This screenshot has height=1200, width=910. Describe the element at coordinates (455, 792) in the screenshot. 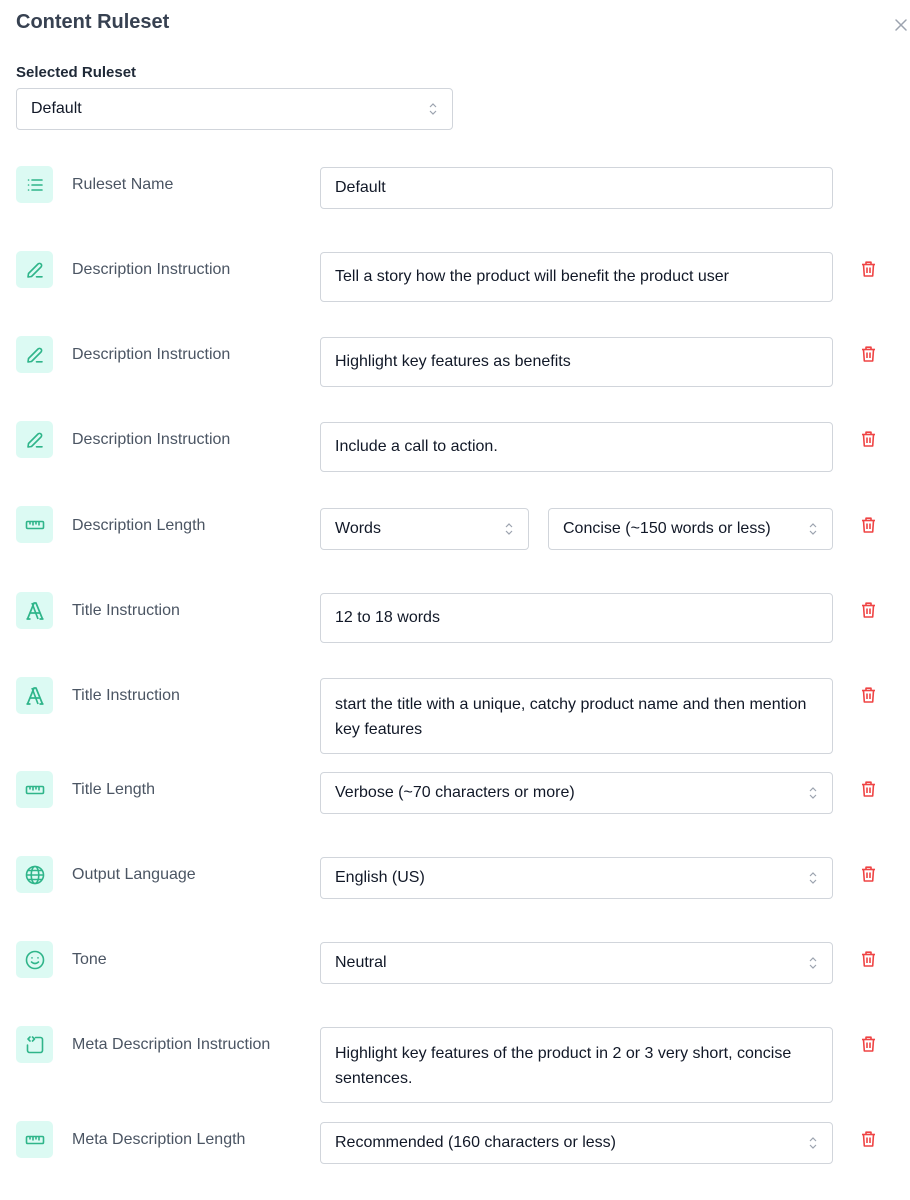

I see `rule-value: Verbose (~70 characters or more)` at that location.